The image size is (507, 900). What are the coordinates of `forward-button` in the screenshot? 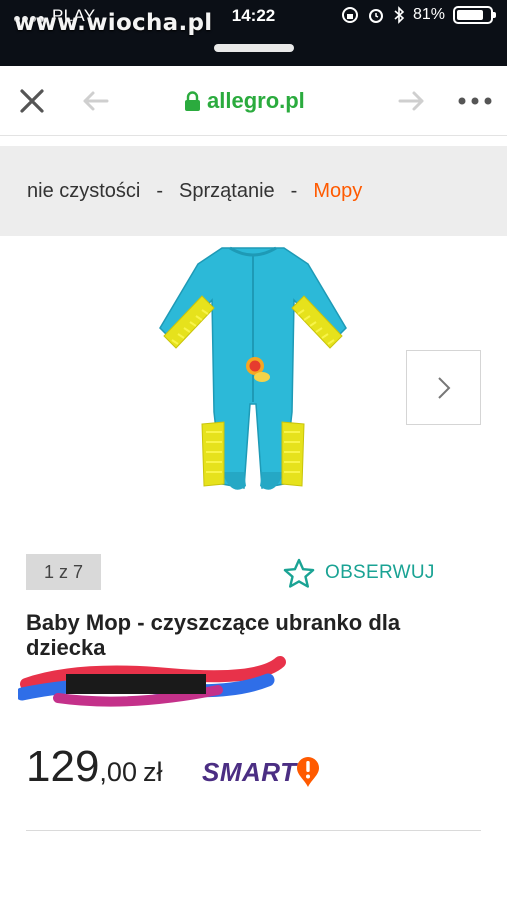 It's located at (412, 101).